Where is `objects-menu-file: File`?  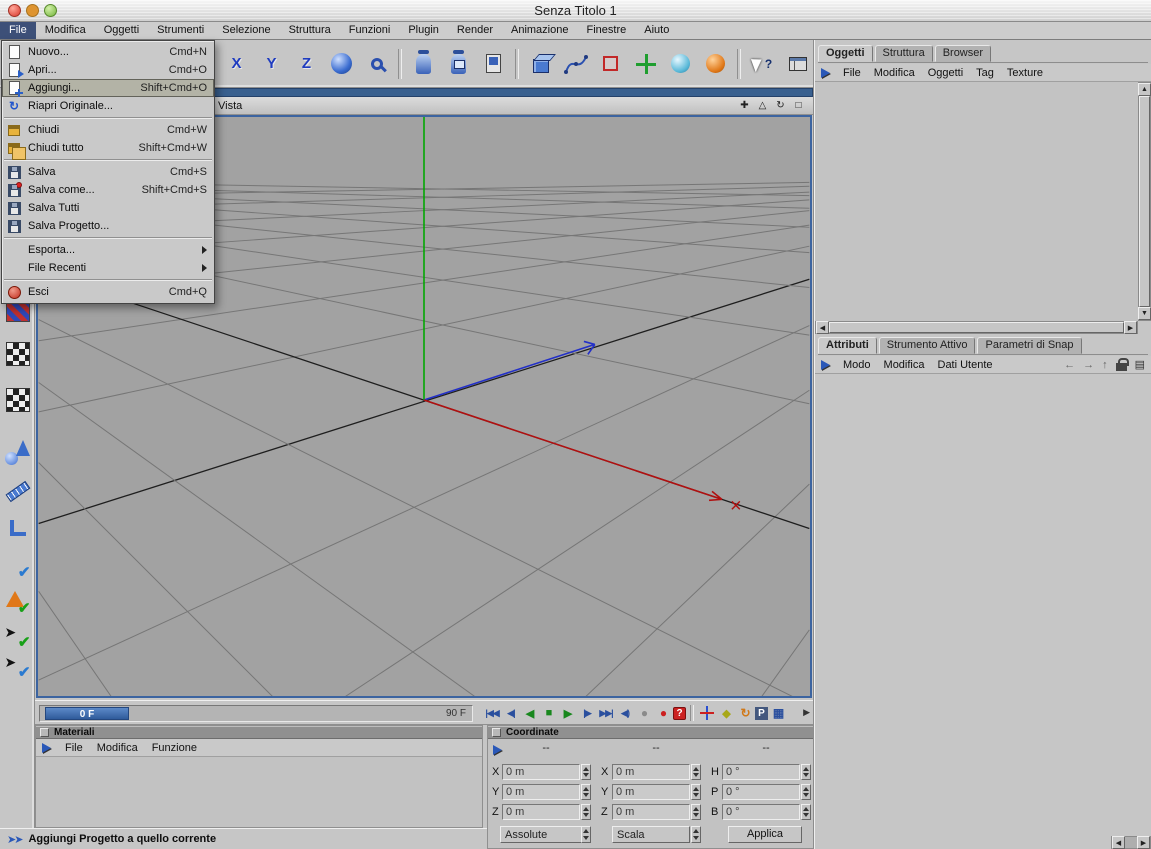 objects-menu-file: File is located at coordinates (852, 73).